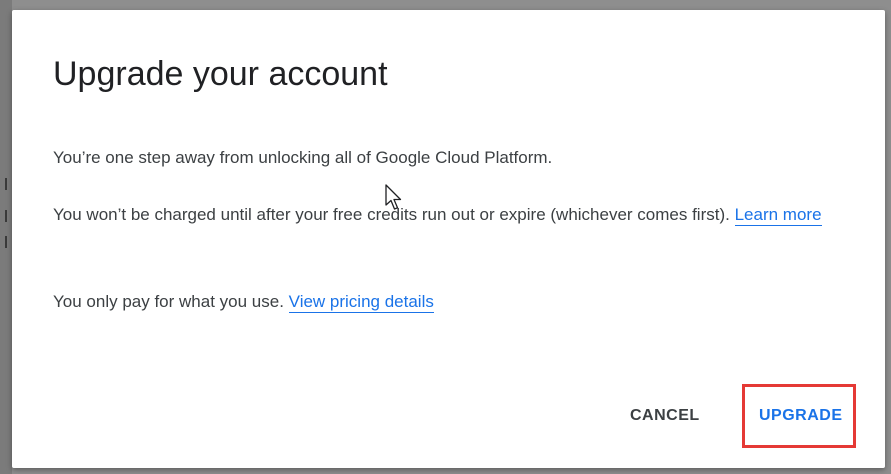  I want to click on message-3-text: You only pay for what you use., so click(168, 301).